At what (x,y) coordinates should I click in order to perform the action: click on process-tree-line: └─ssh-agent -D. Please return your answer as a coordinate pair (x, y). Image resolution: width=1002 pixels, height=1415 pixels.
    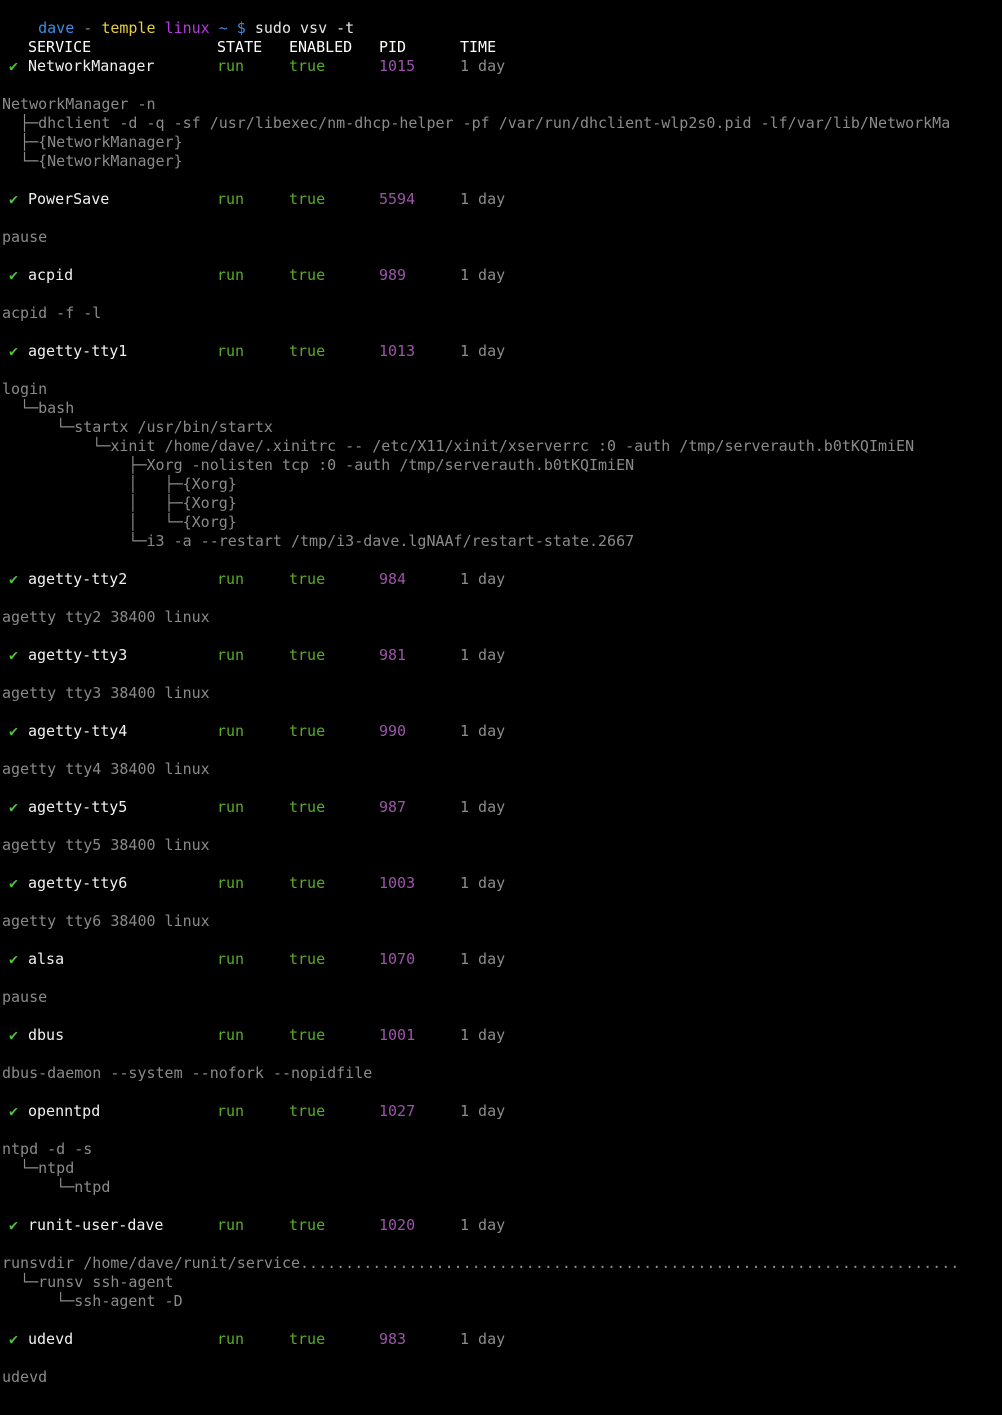
    Looking at the image, I should click on (92, 1301).